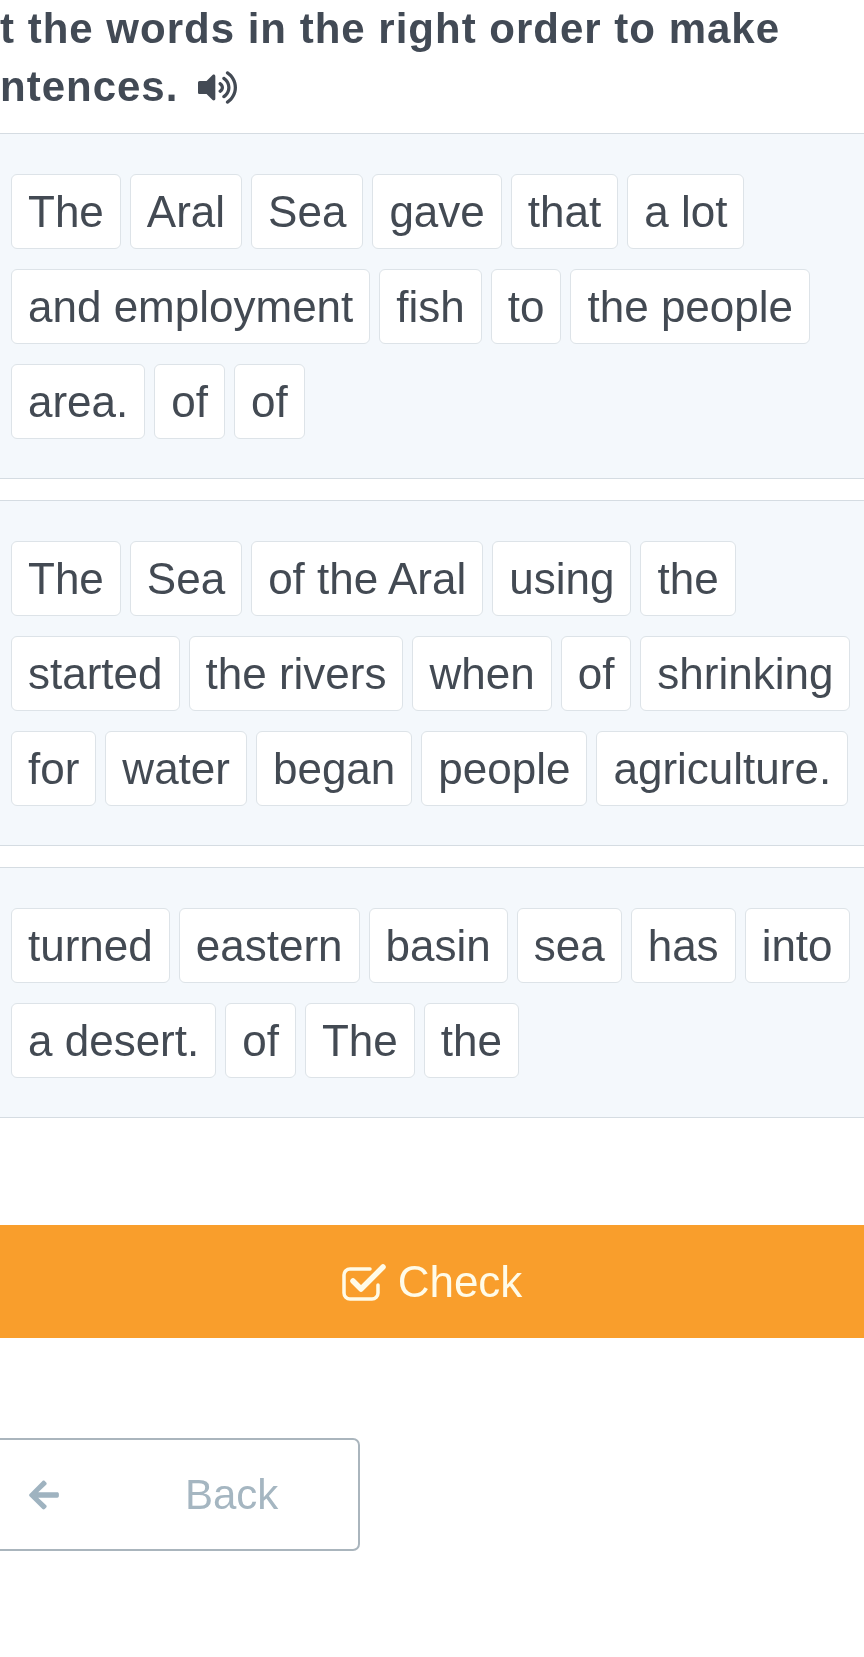  Describe the element at coordinates (564, 211) in the screenshot. I see `word-tile: that` at that location.